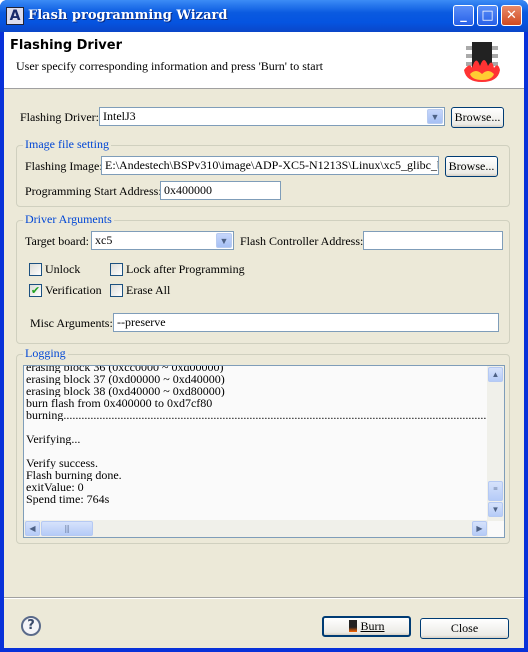 This screenshot has height=652, width=528. I want to click on log-line: erasing block 36 (0xcc0000 ~ 0xd00000), so click(125, 369).